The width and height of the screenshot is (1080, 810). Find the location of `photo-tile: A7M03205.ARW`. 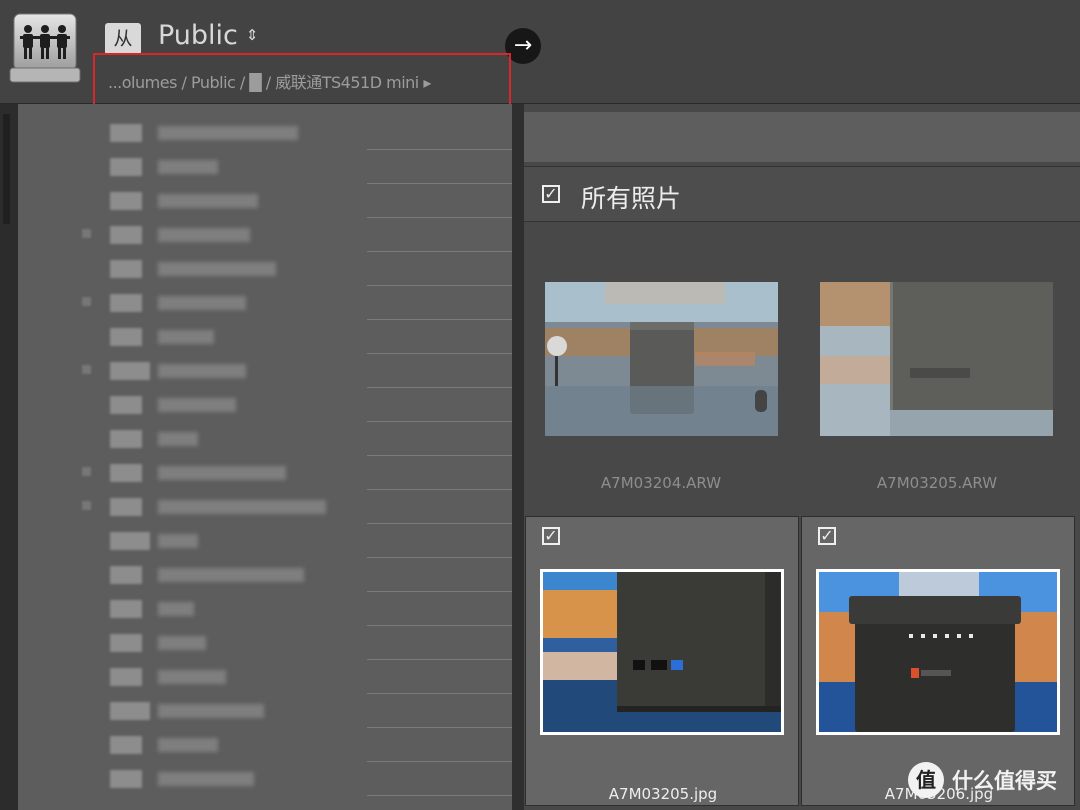

photo-tile: A7M03205.ARW is located at coordinates (937, 371).